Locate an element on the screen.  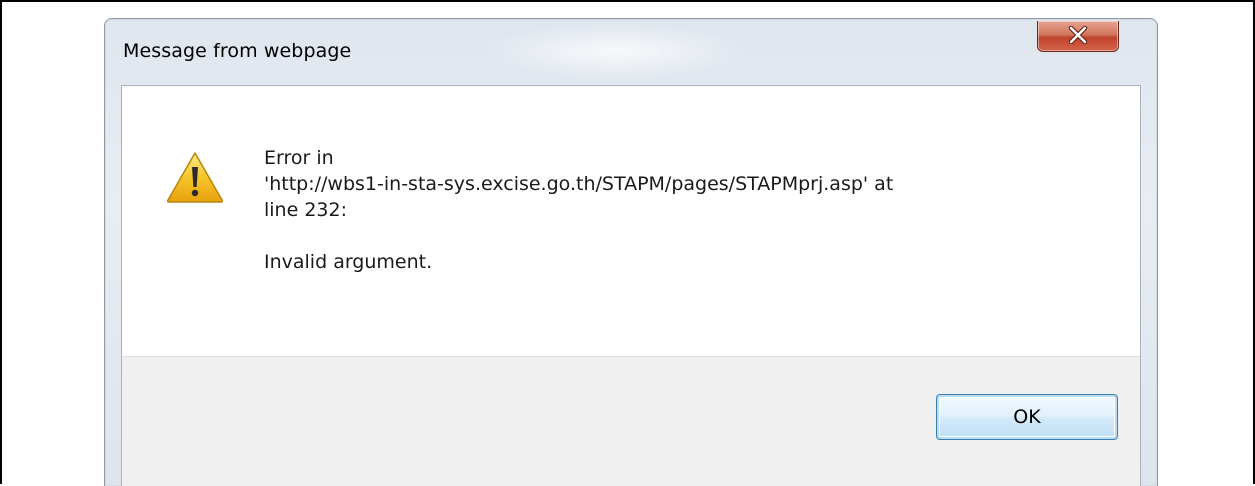
close-button is located at coordinates (1078, 36).